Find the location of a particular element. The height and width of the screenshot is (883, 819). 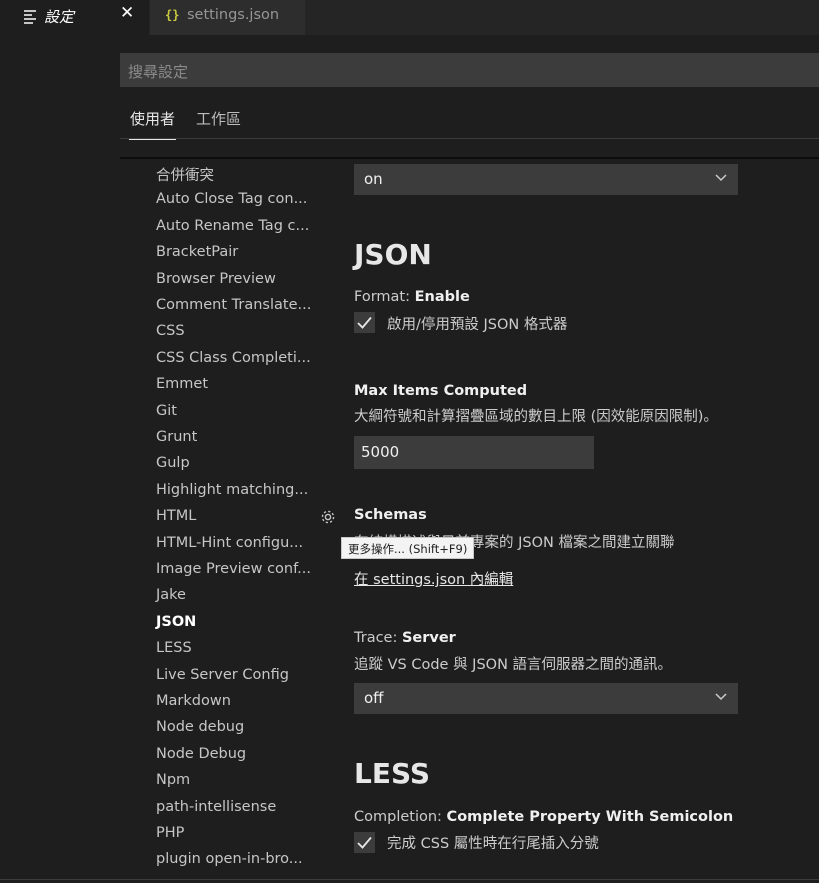

tab-settings-json-label: settings.json is located at coordinates (233, 15).